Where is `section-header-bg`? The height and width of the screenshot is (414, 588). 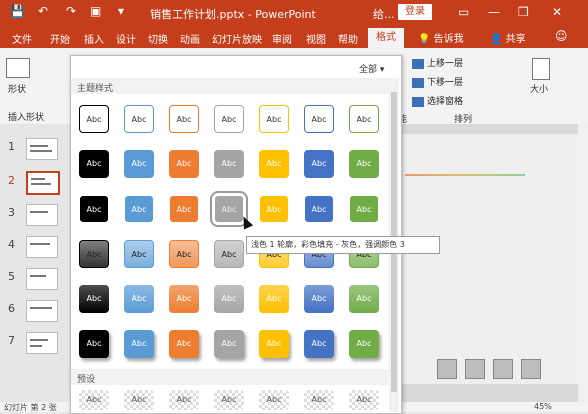
section-header-bg is located at coordinates (231, 86).